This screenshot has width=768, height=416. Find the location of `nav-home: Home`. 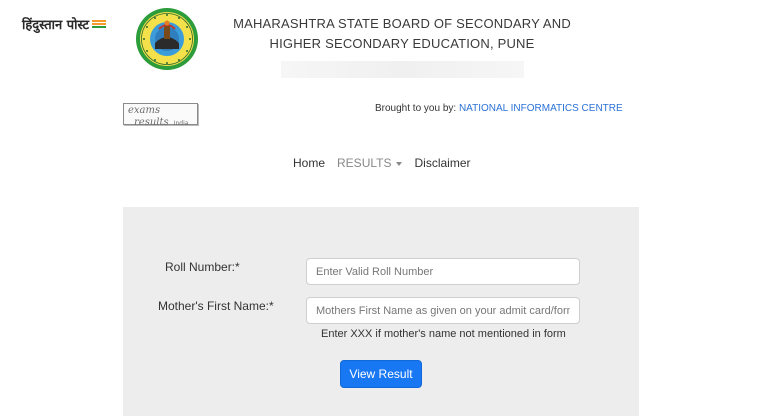

nav-home: Home is located at coordinates (309, 163).